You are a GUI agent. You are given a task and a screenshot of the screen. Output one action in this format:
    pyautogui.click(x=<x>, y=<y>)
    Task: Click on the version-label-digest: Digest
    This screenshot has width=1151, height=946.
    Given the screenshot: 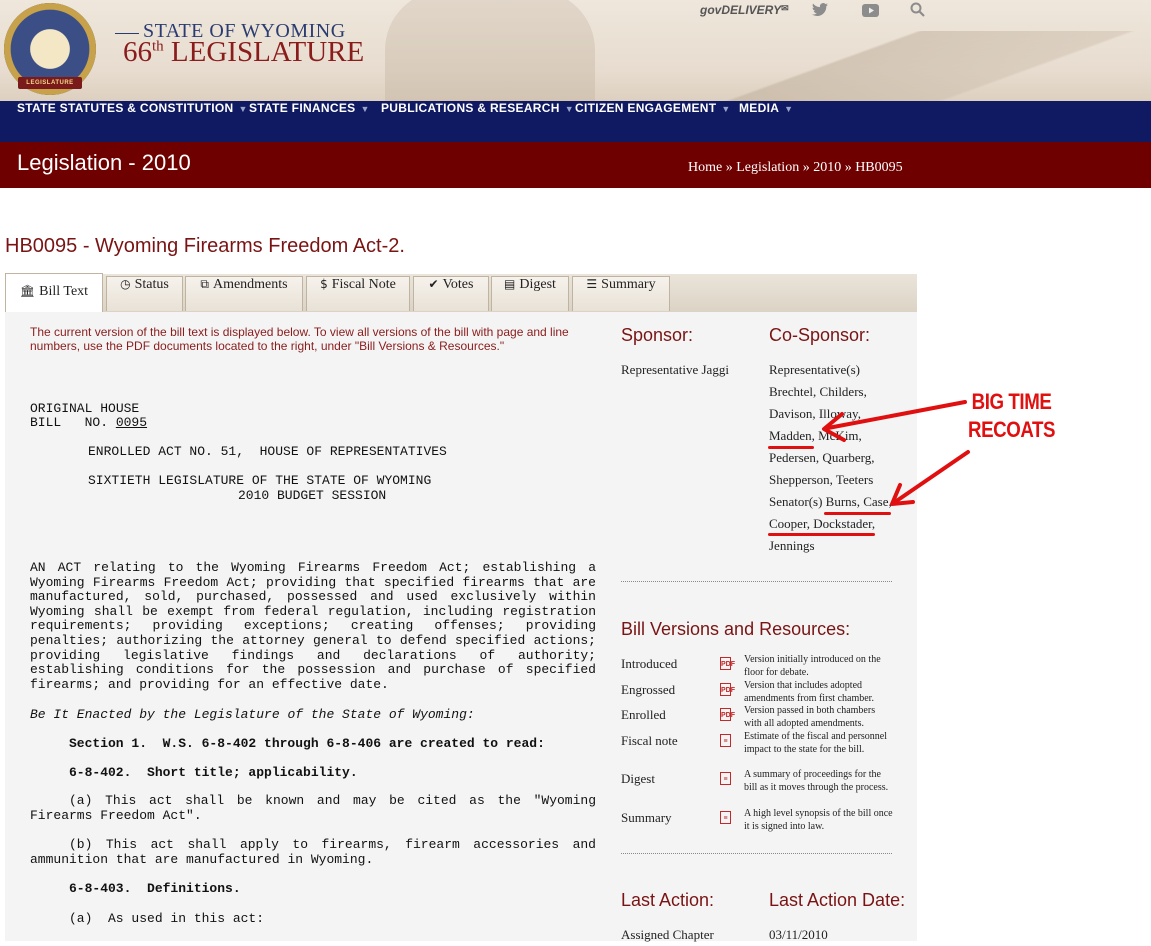 What is the action you would take?
    pyautogui.click(x=638, y=778)
    